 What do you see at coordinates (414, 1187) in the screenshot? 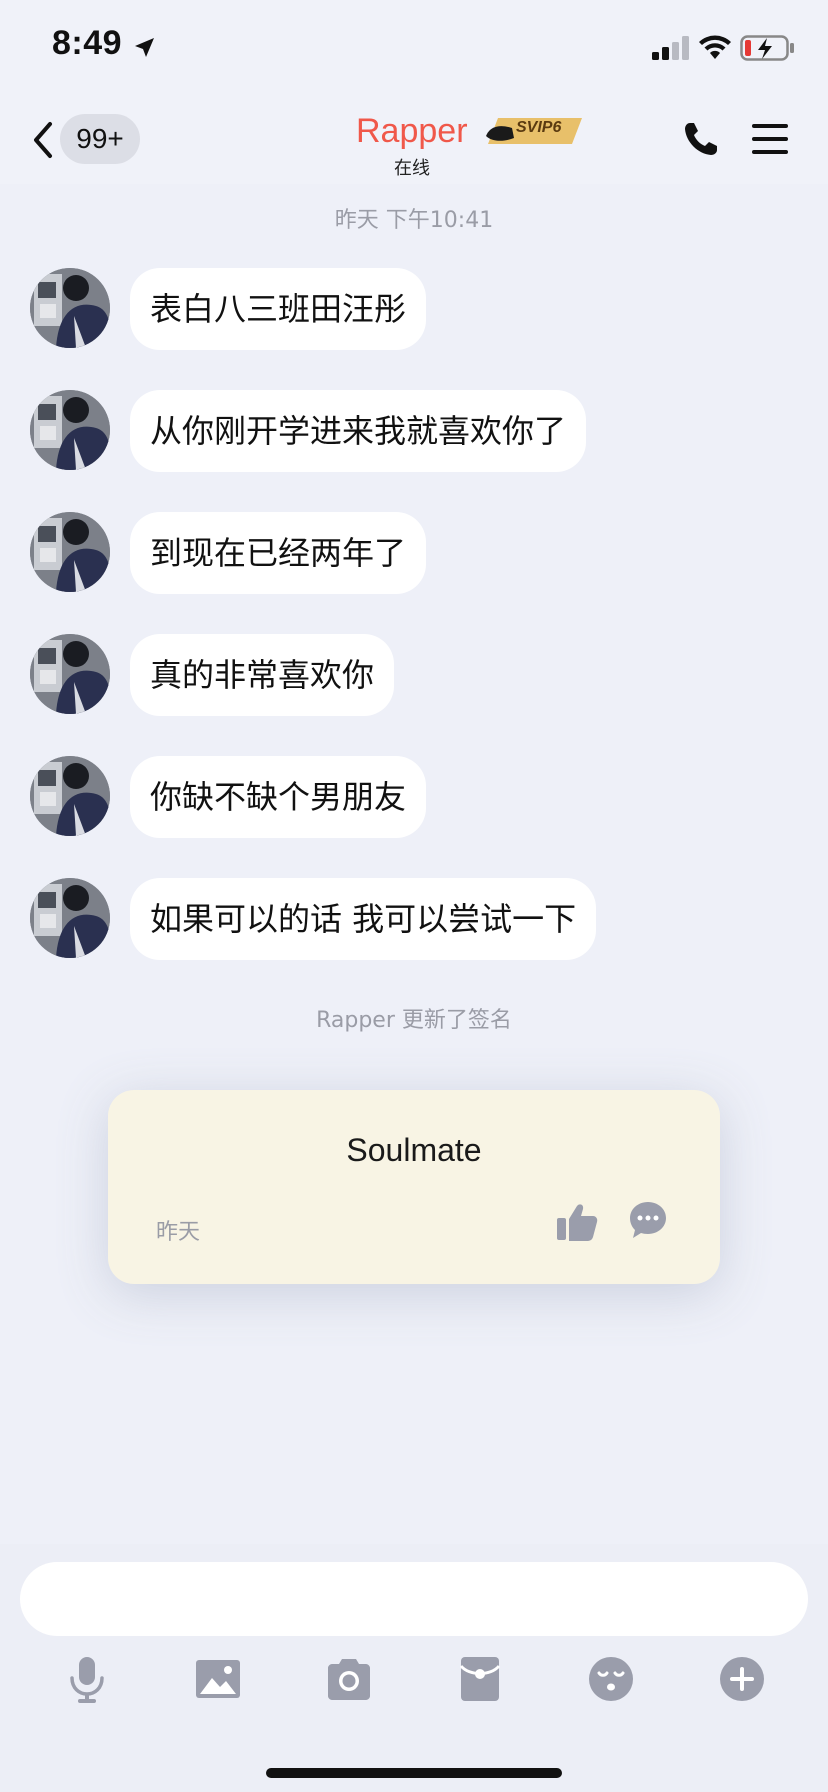
I see `signature-card: Soulmate 昨天` at bounding box center [414, 1187].